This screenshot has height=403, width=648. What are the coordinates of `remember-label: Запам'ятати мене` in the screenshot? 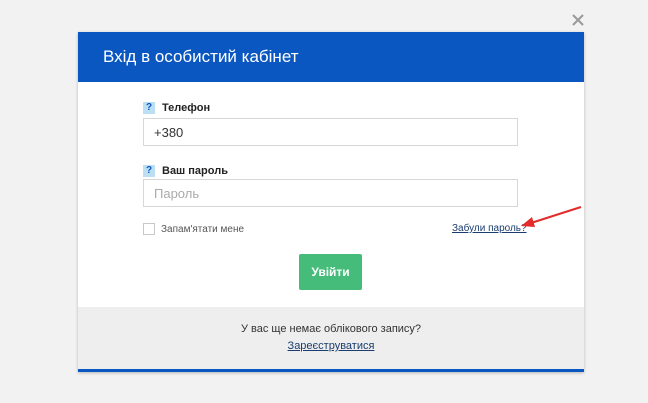 It's located at (202, 229).